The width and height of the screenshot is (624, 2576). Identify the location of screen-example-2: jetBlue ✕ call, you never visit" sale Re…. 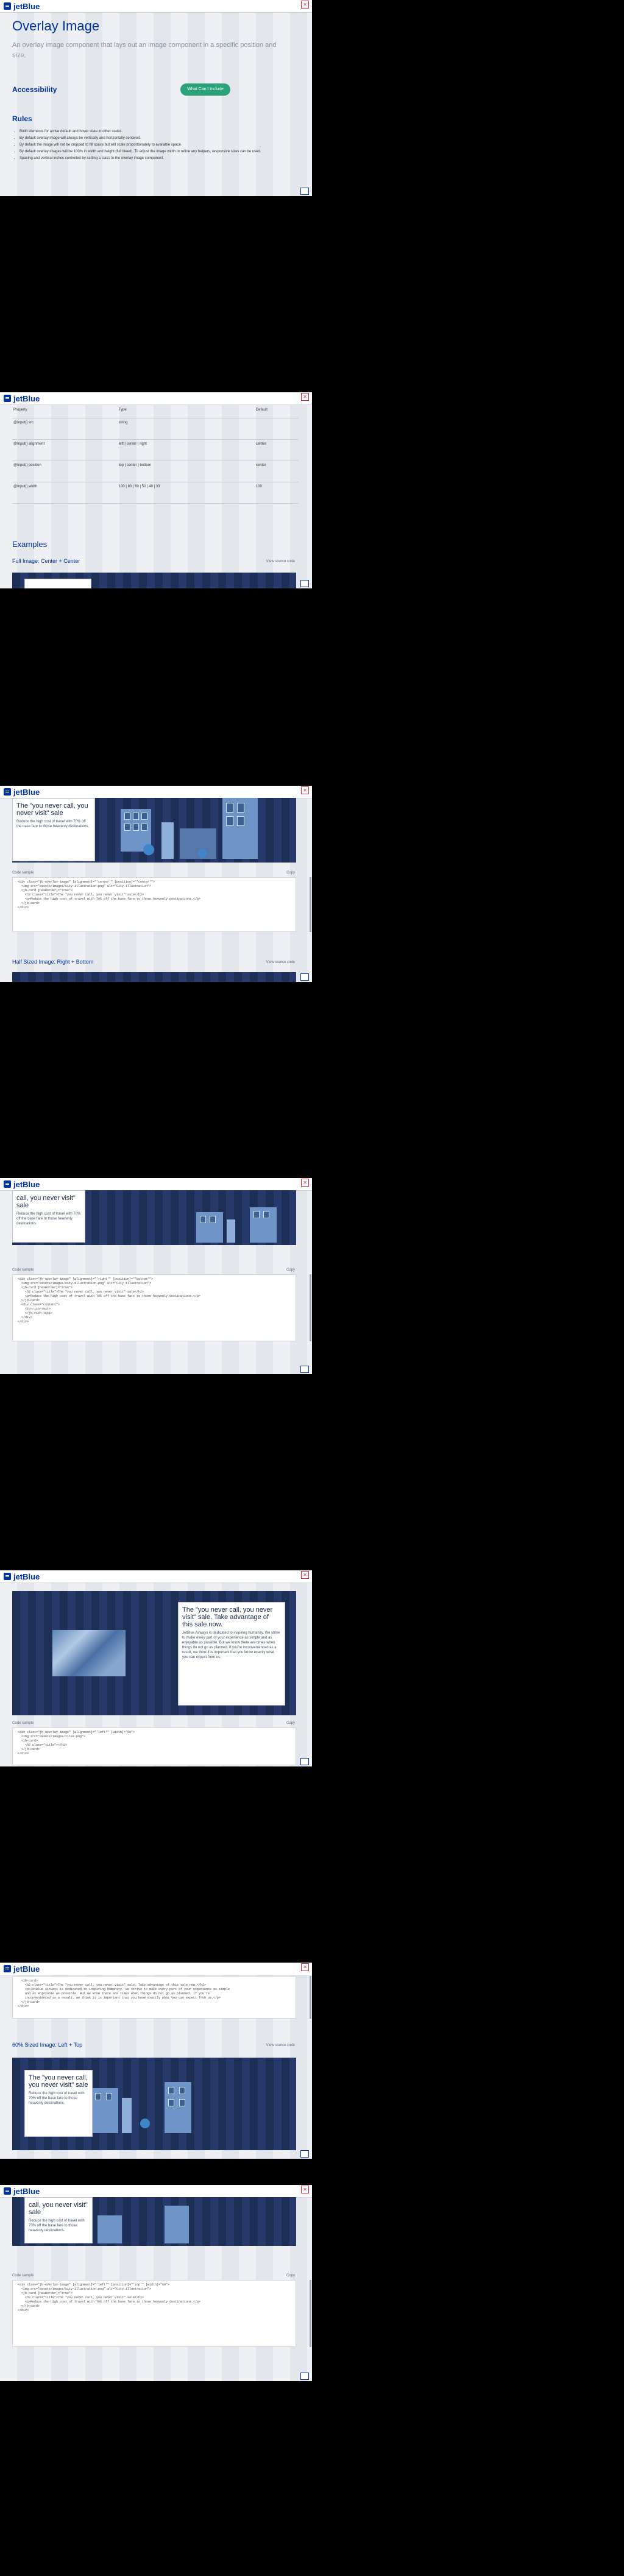
(156, 1276).